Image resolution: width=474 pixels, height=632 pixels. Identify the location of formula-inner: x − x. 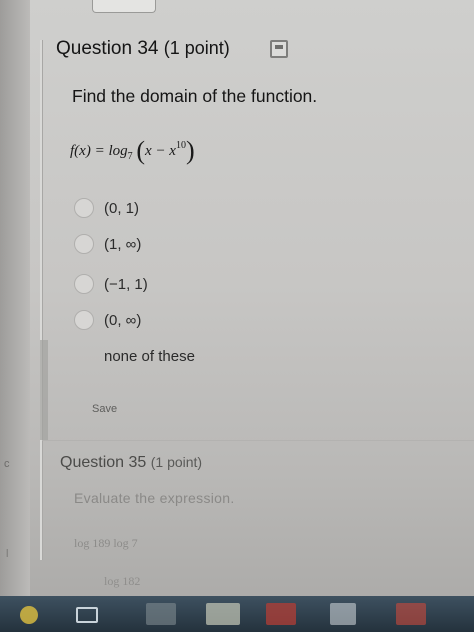
(160, 151).